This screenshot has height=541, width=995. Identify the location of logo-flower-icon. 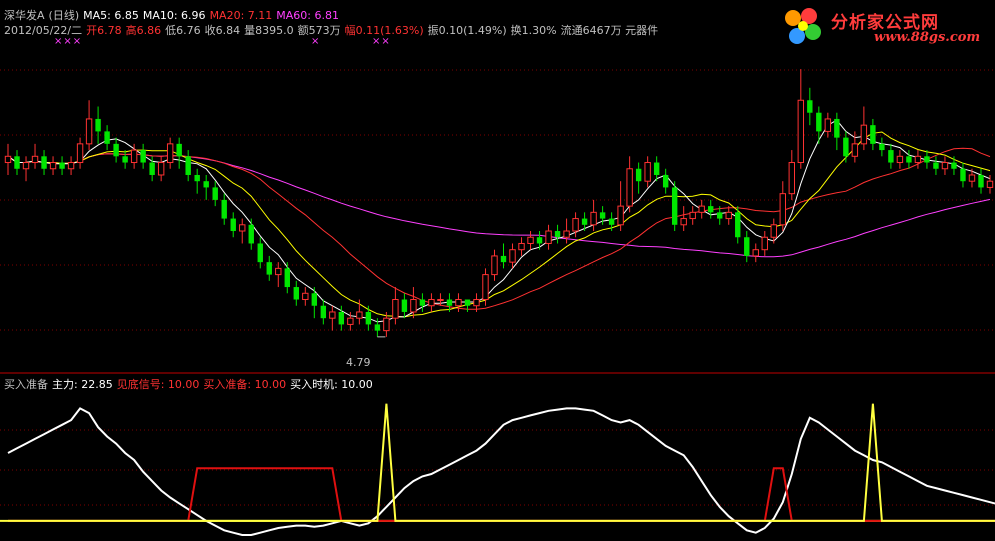
(803, 26).